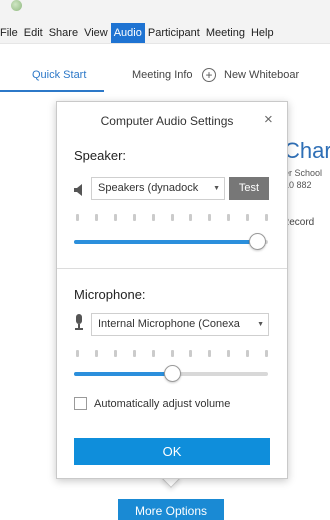 This screenshot has width=330, height=520. I want to click on microphone-volume-fill, so click(123, 374).